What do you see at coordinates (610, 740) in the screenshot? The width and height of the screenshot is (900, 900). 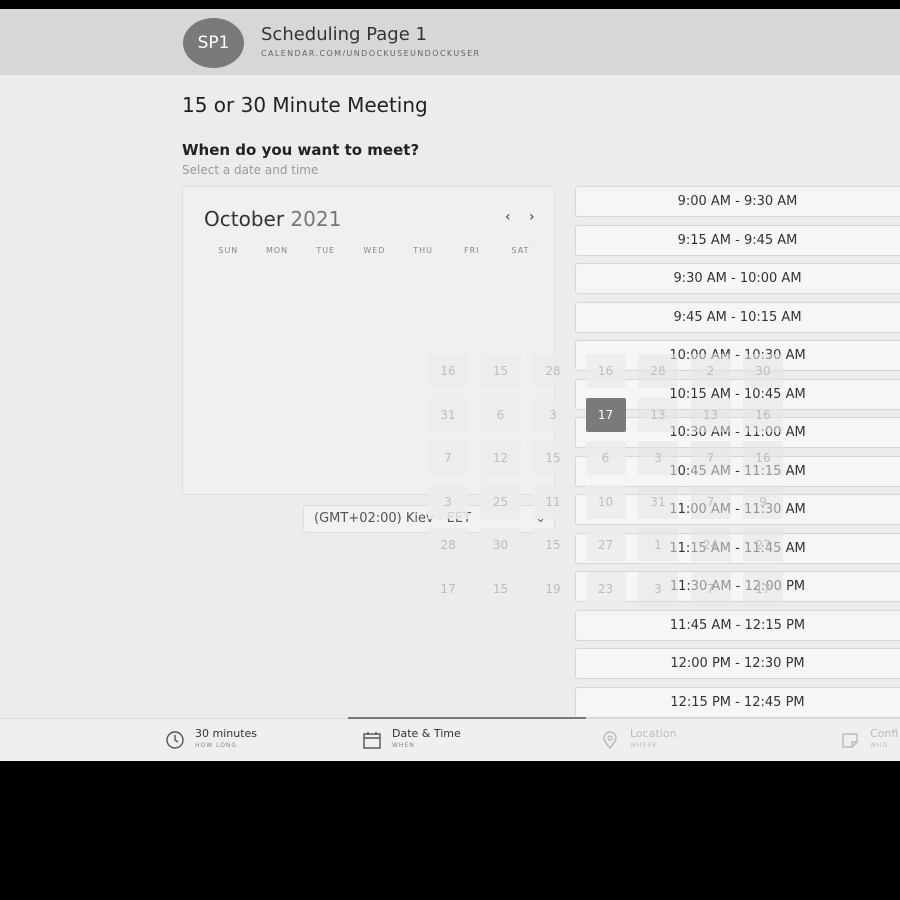 I see `location-pin-icon` at bounding box center [610, 740].